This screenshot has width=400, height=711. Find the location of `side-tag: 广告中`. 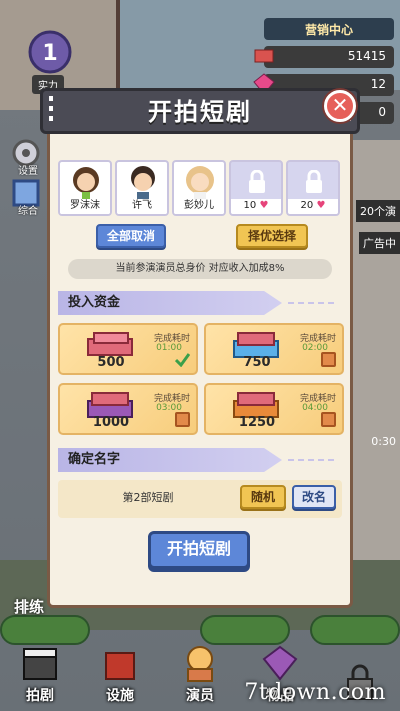

side-tag: 广告中 is located at coordinates (379, 243).